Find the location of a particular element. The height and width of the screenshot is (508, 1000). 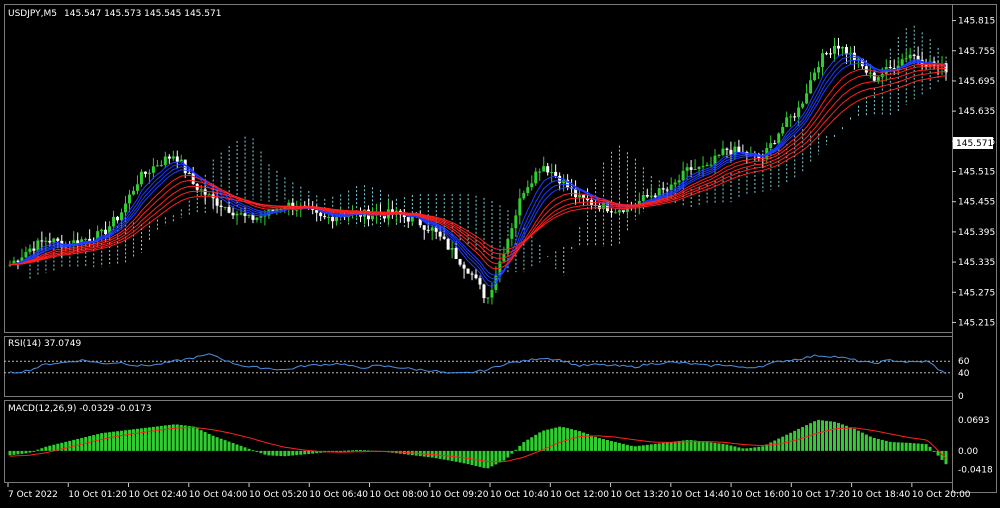

macd-plot is located at coordinates (478, 444).